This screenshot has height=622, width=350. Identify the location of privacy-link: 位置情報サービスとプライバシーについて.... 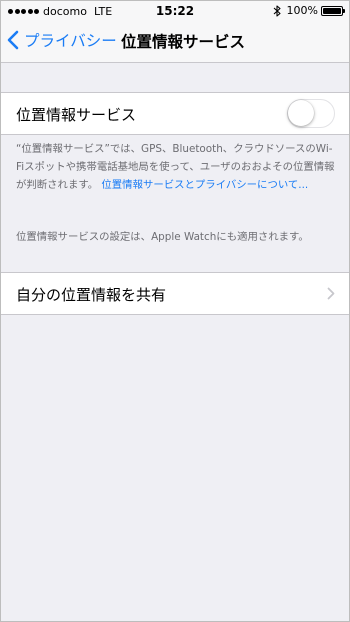
(204, 185).